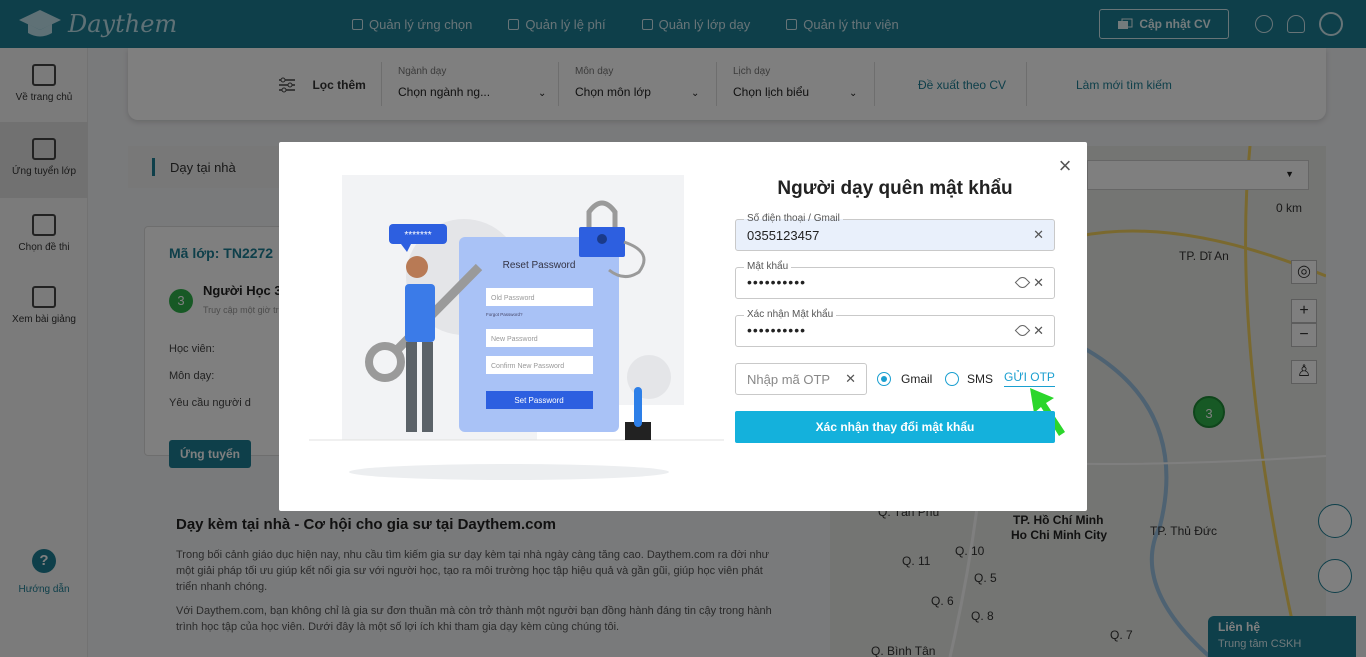 The width and height of the screenshot is (1366, 657). What do you see at coordinates (1029, 378) in the screenshot?
I see `send-otp-button: GỬI OTP` at bounding box center [1029, 378].